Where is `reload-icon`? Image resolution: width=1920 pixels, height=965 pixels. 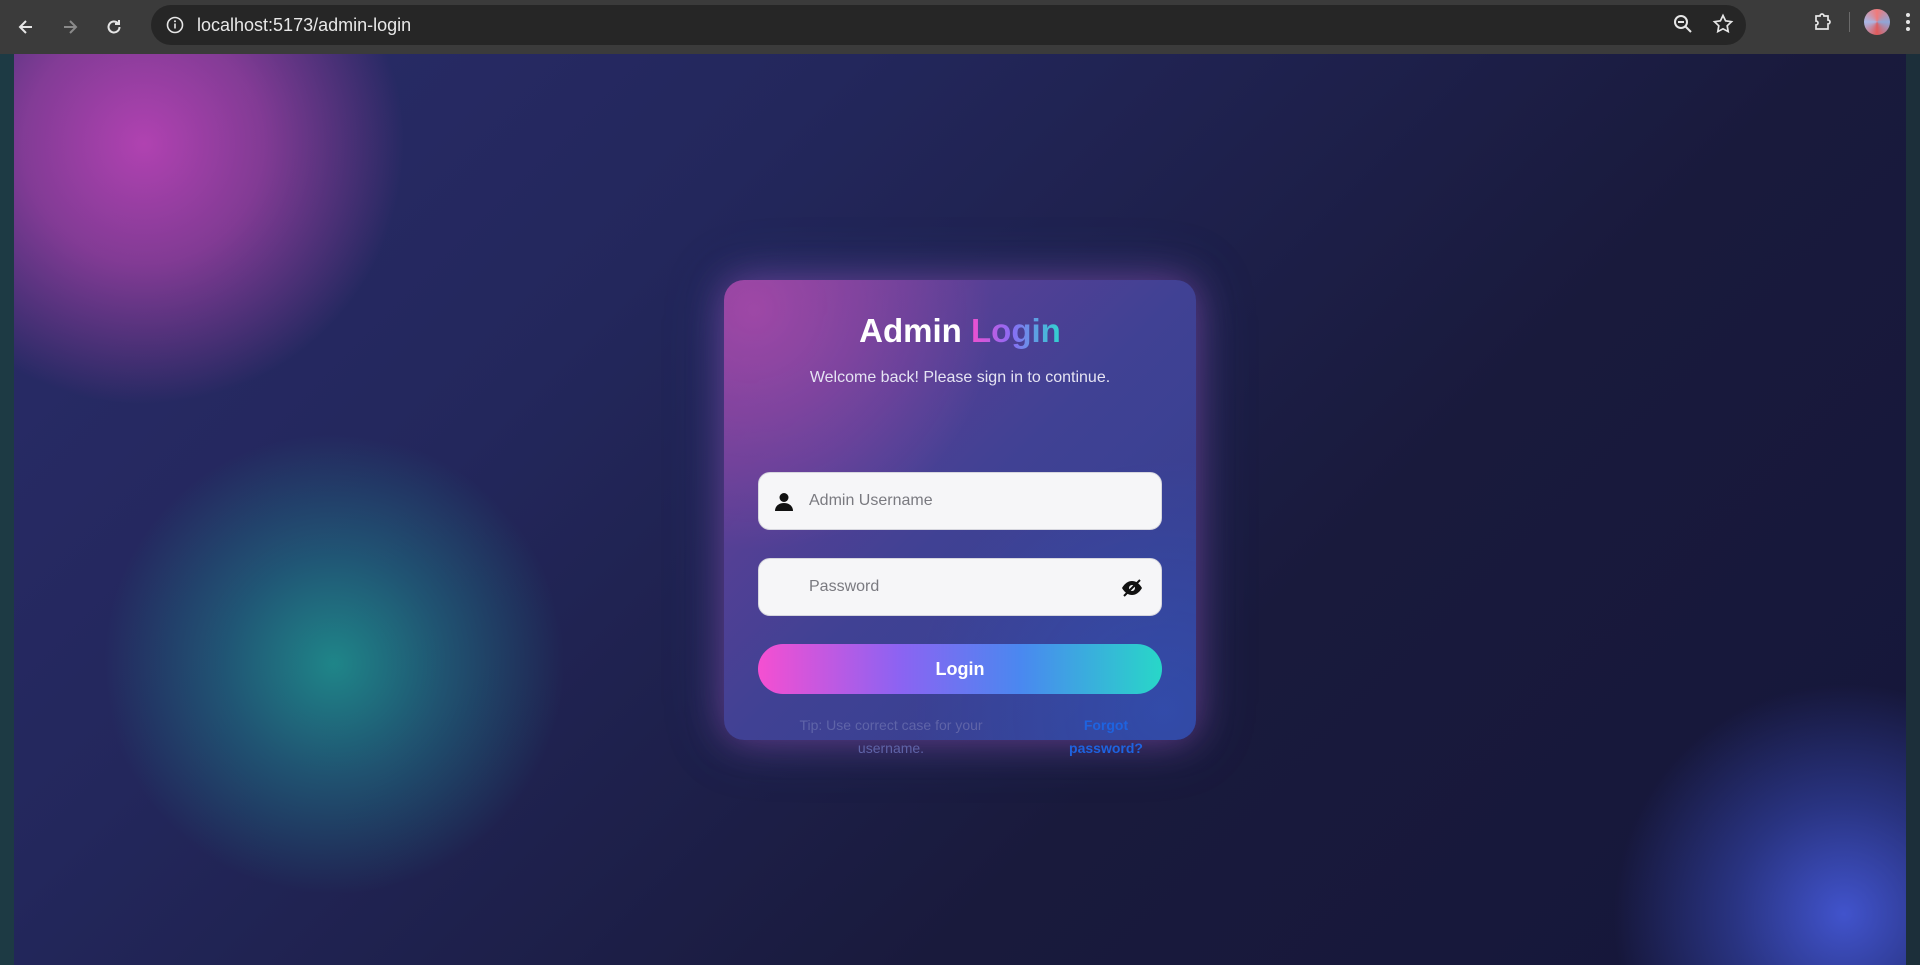
reload-icon is located at coordinates (114, 27).